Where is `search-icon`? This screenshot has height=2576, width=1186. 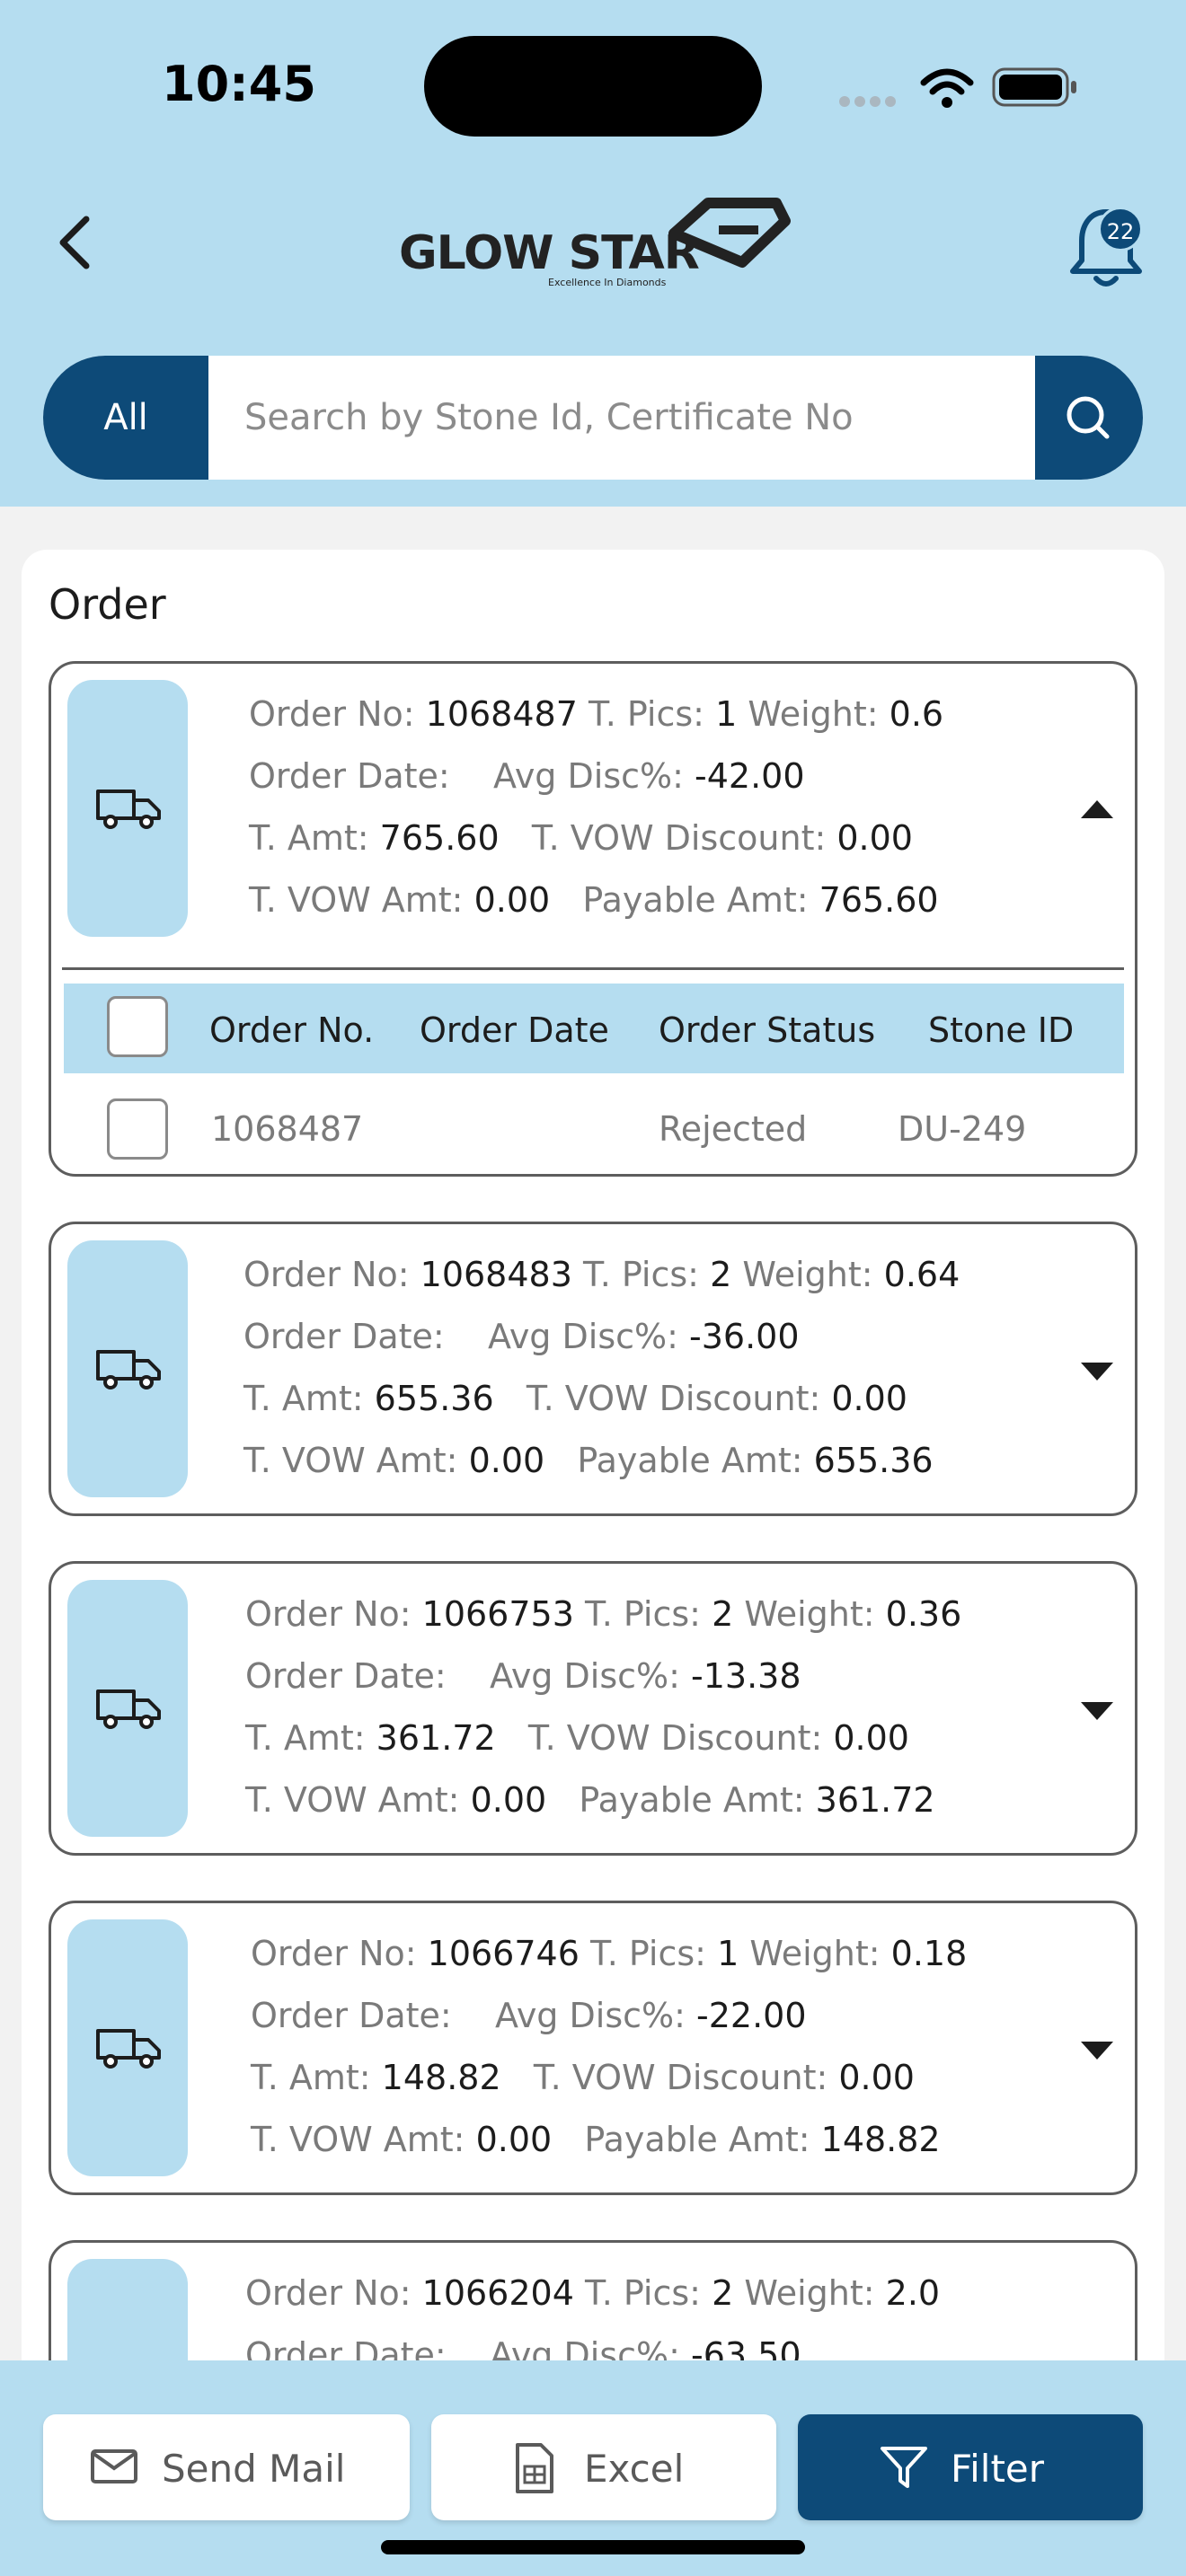 search-icon is located at coordinates (1088, 417).